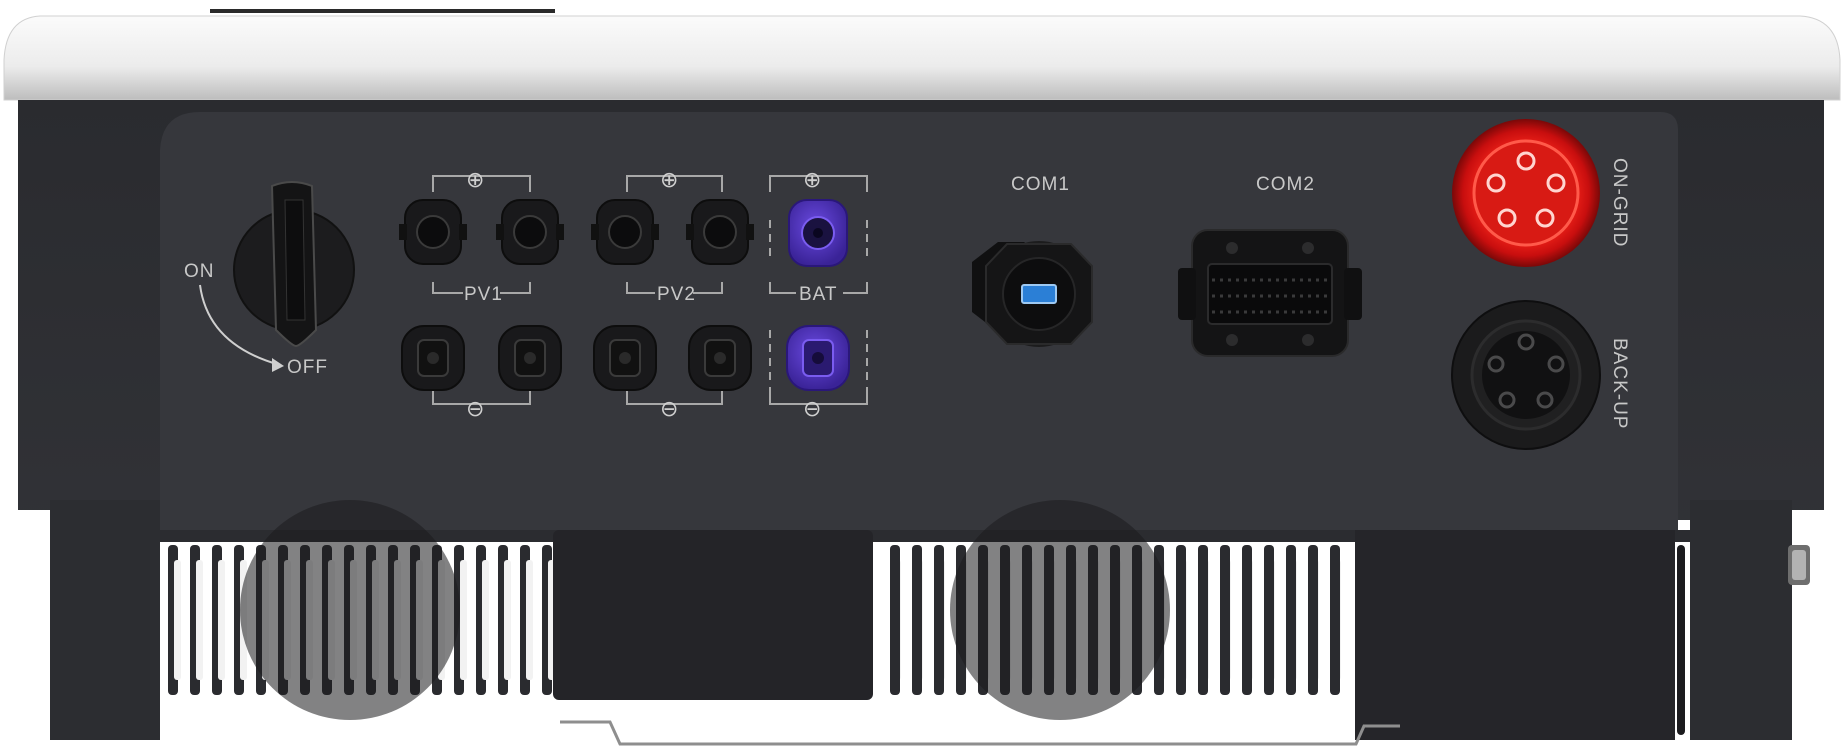  What do you see at coordinates (1270, 293) in the screenshot?
I see `com2-multi-pin-connector` at bounding box center [1270, 293].